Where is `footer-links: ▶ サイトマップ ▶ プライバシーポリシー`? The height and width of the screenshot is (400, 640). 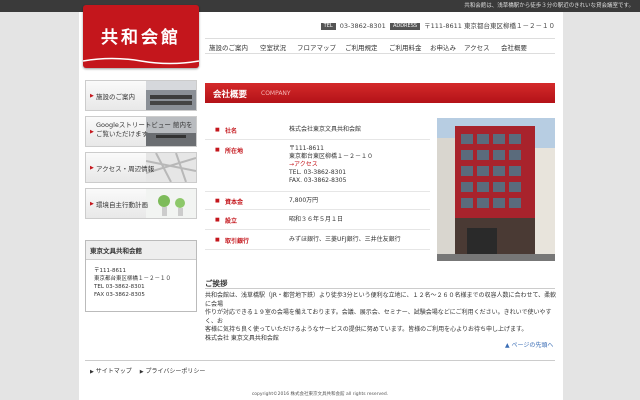
footer-links: ▶ サイトマップ ▶ プライバシーポリシー is located at coordinates (147, 370).